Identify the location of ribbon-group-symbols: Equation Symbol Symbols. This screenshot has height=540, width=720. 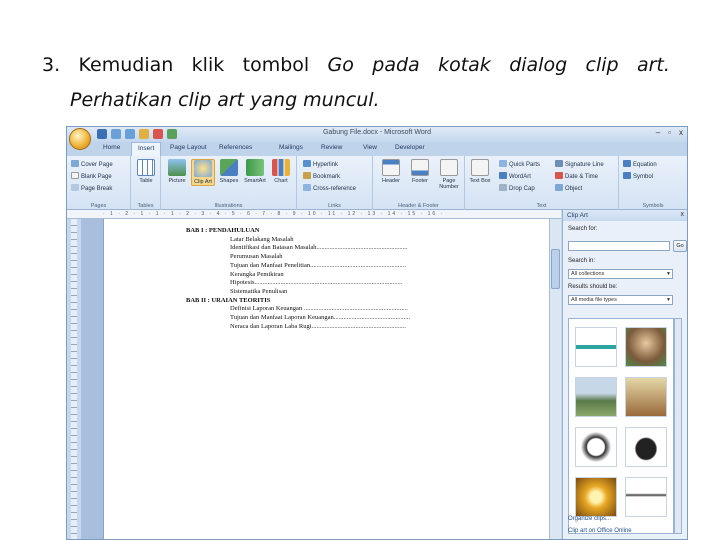
(653, 183).